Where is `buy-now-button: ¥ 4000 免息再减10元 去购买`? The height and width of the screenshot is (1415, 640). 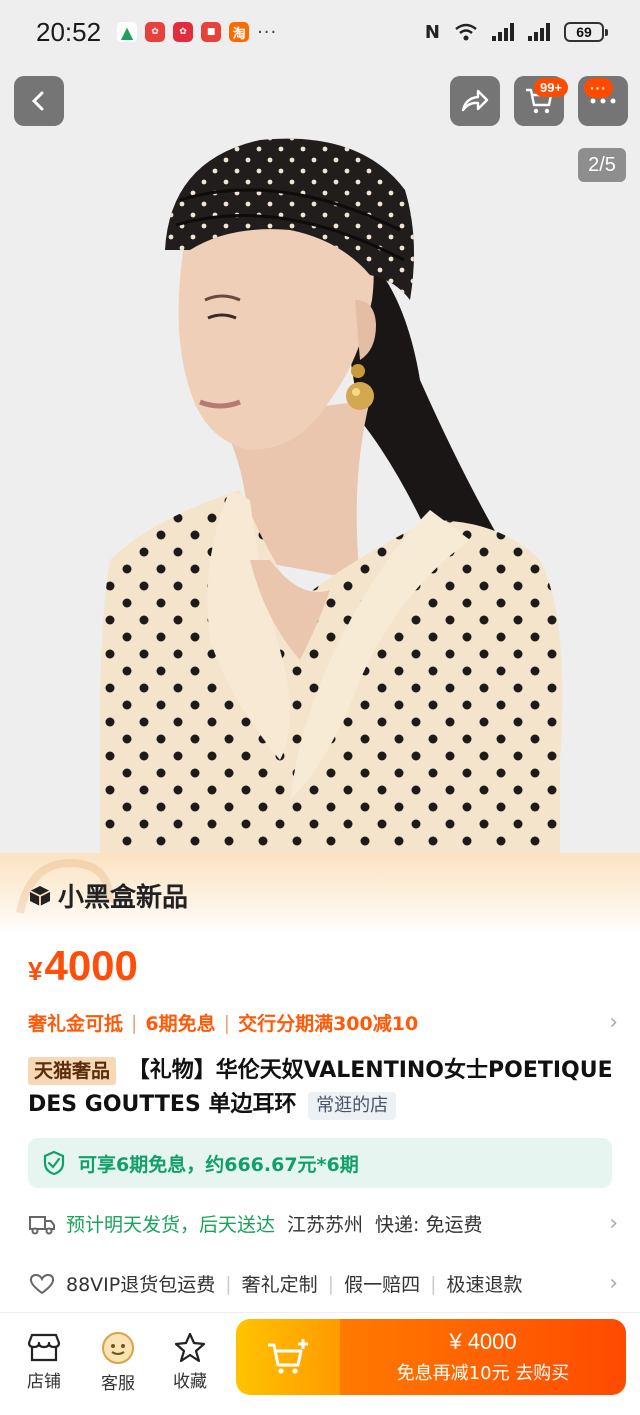 buy-now-button: ¥ 4000 免息再减10元 去购买 is located at coordinates (483, 1357).